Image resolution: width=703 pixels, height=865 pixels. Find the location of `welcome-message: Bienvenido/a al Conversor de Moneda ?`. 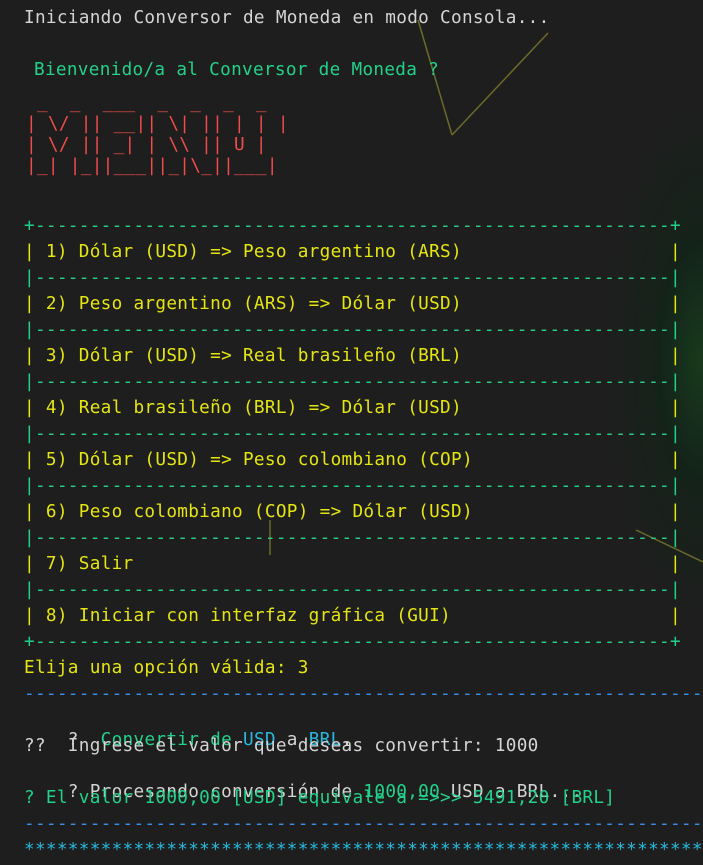

welcome-message: Bienvenido/a al Conversor de Moneda ? is located at coordinates (237, 70).